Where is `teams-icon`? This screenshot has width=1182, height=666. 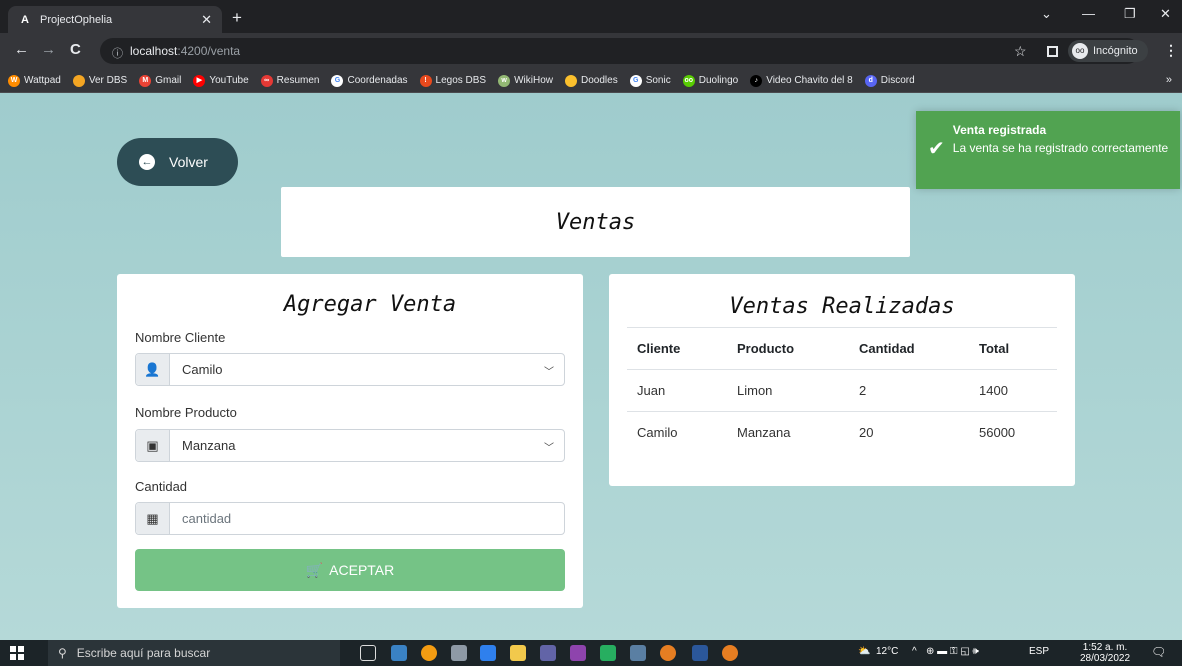 teams-icon is located at coordinates (548, 653).